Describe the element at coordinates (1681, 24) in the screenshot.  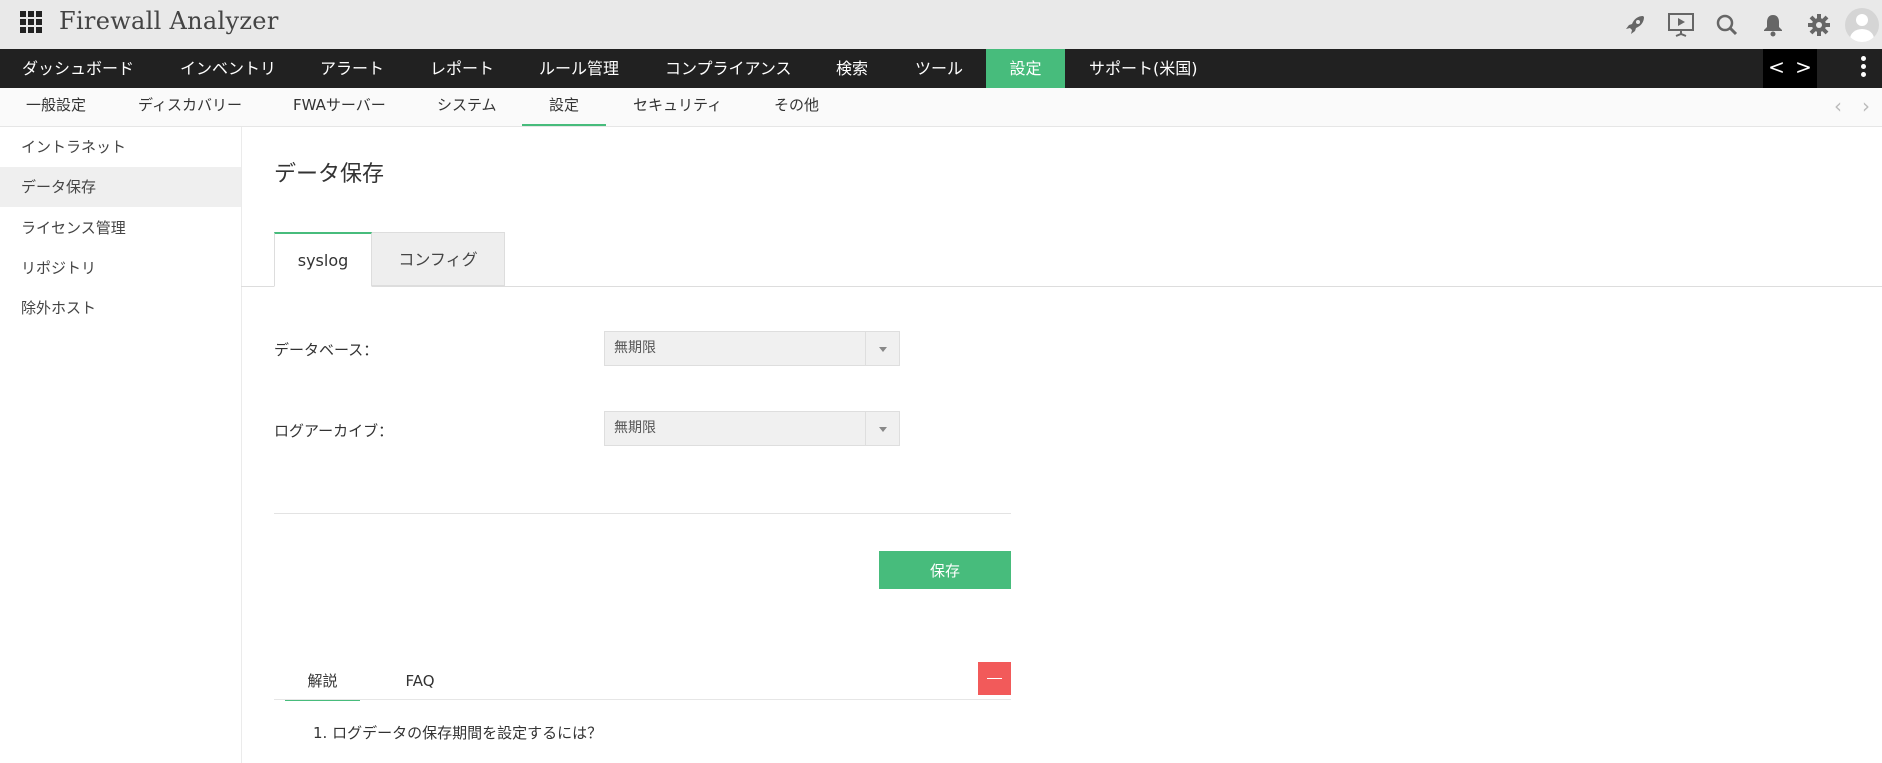
I see `presentation-icon` at that location.